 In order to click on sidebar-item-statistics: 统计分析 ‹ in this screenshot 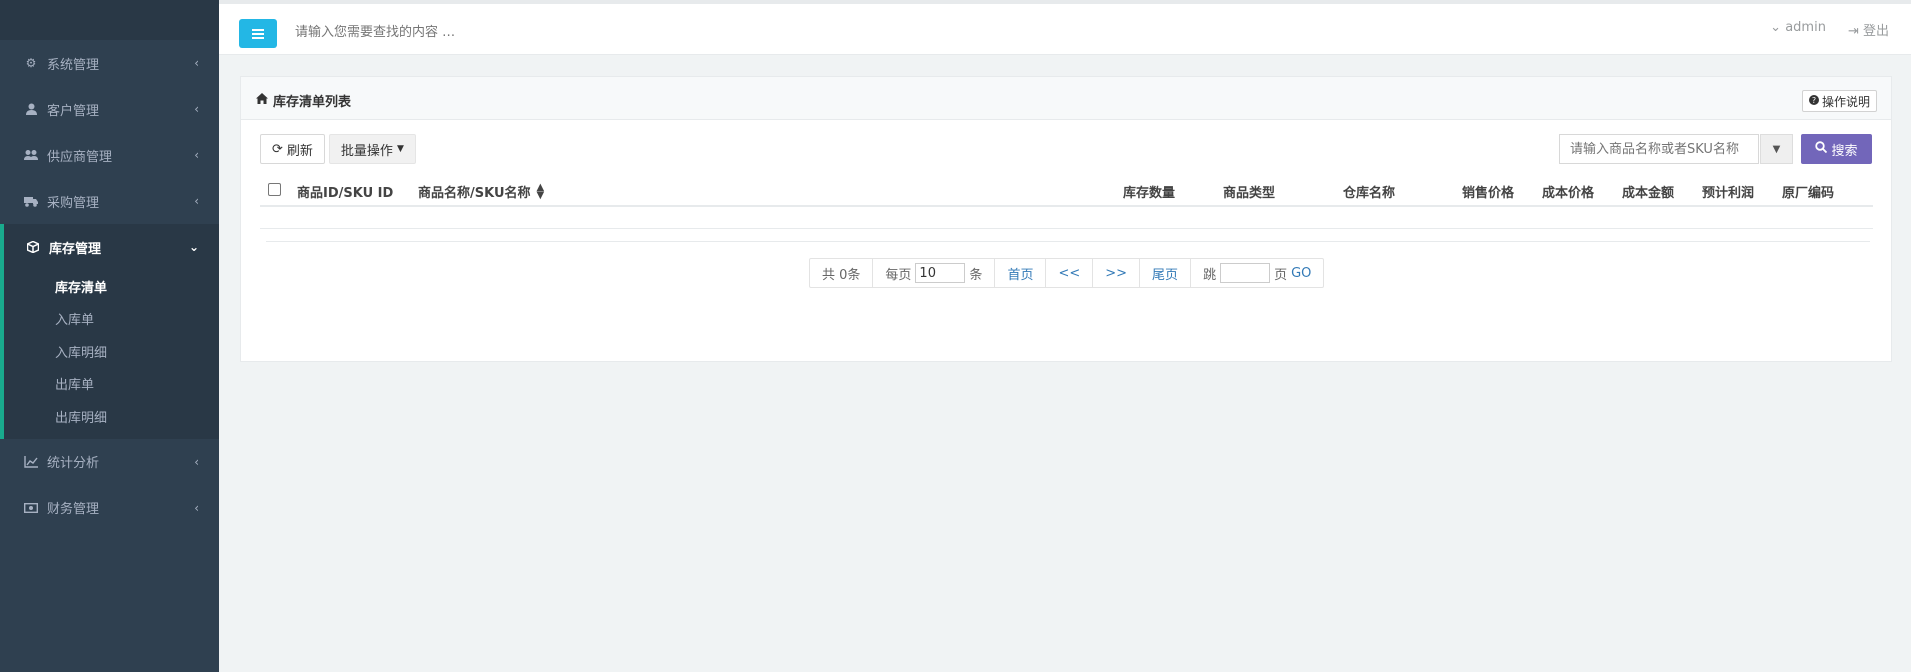, I will do `click(109, 462)`.